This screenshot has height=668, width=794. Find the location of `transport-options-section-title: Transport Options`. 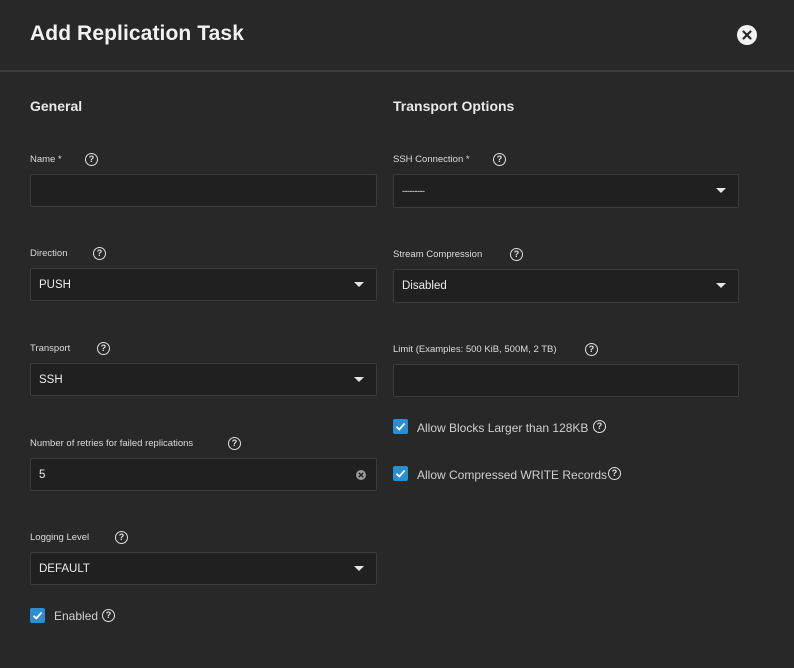

transport-options-section-title: Transport Options is located at coordinates (454, 106).